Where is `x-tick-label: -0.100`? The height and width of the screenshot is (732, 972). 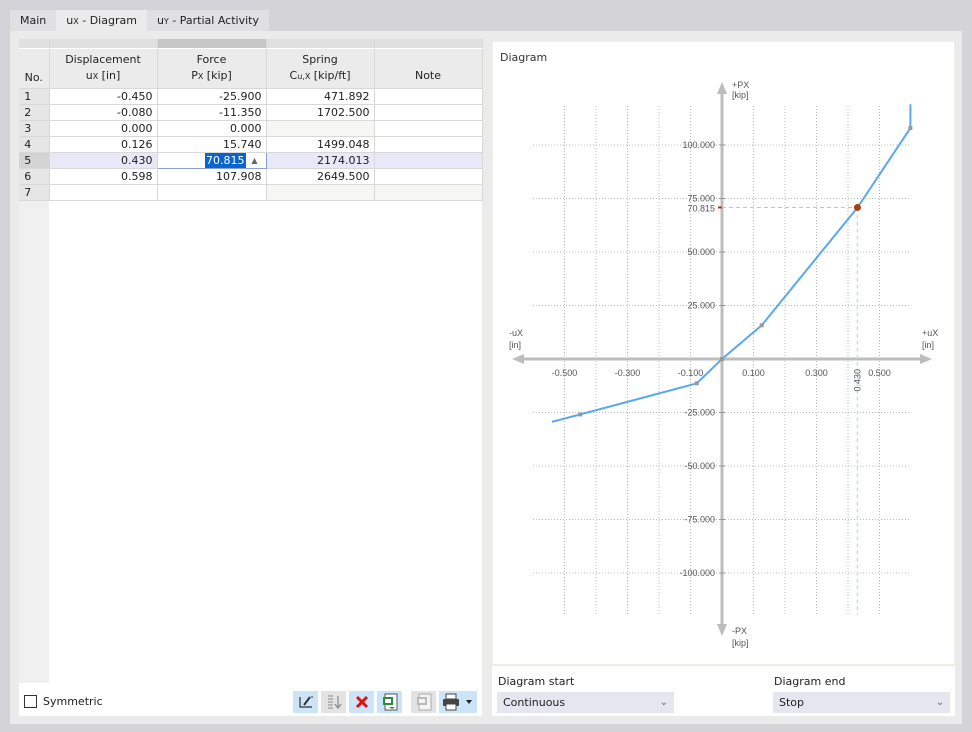
x-tick-label: -0.100 is located at coordinates (691, 373).